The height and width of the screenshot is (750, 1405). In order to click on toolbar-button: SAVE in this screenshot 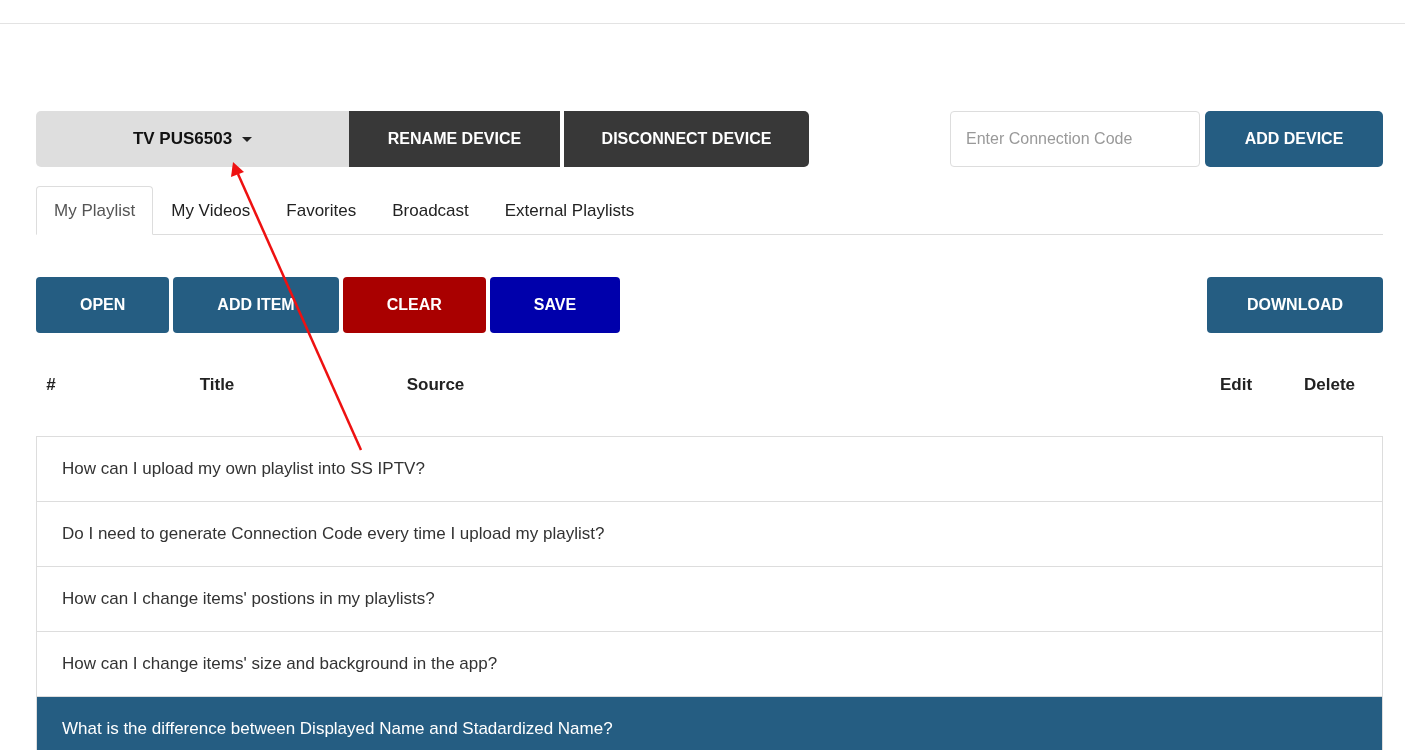, I will do `click(555, 305)`.